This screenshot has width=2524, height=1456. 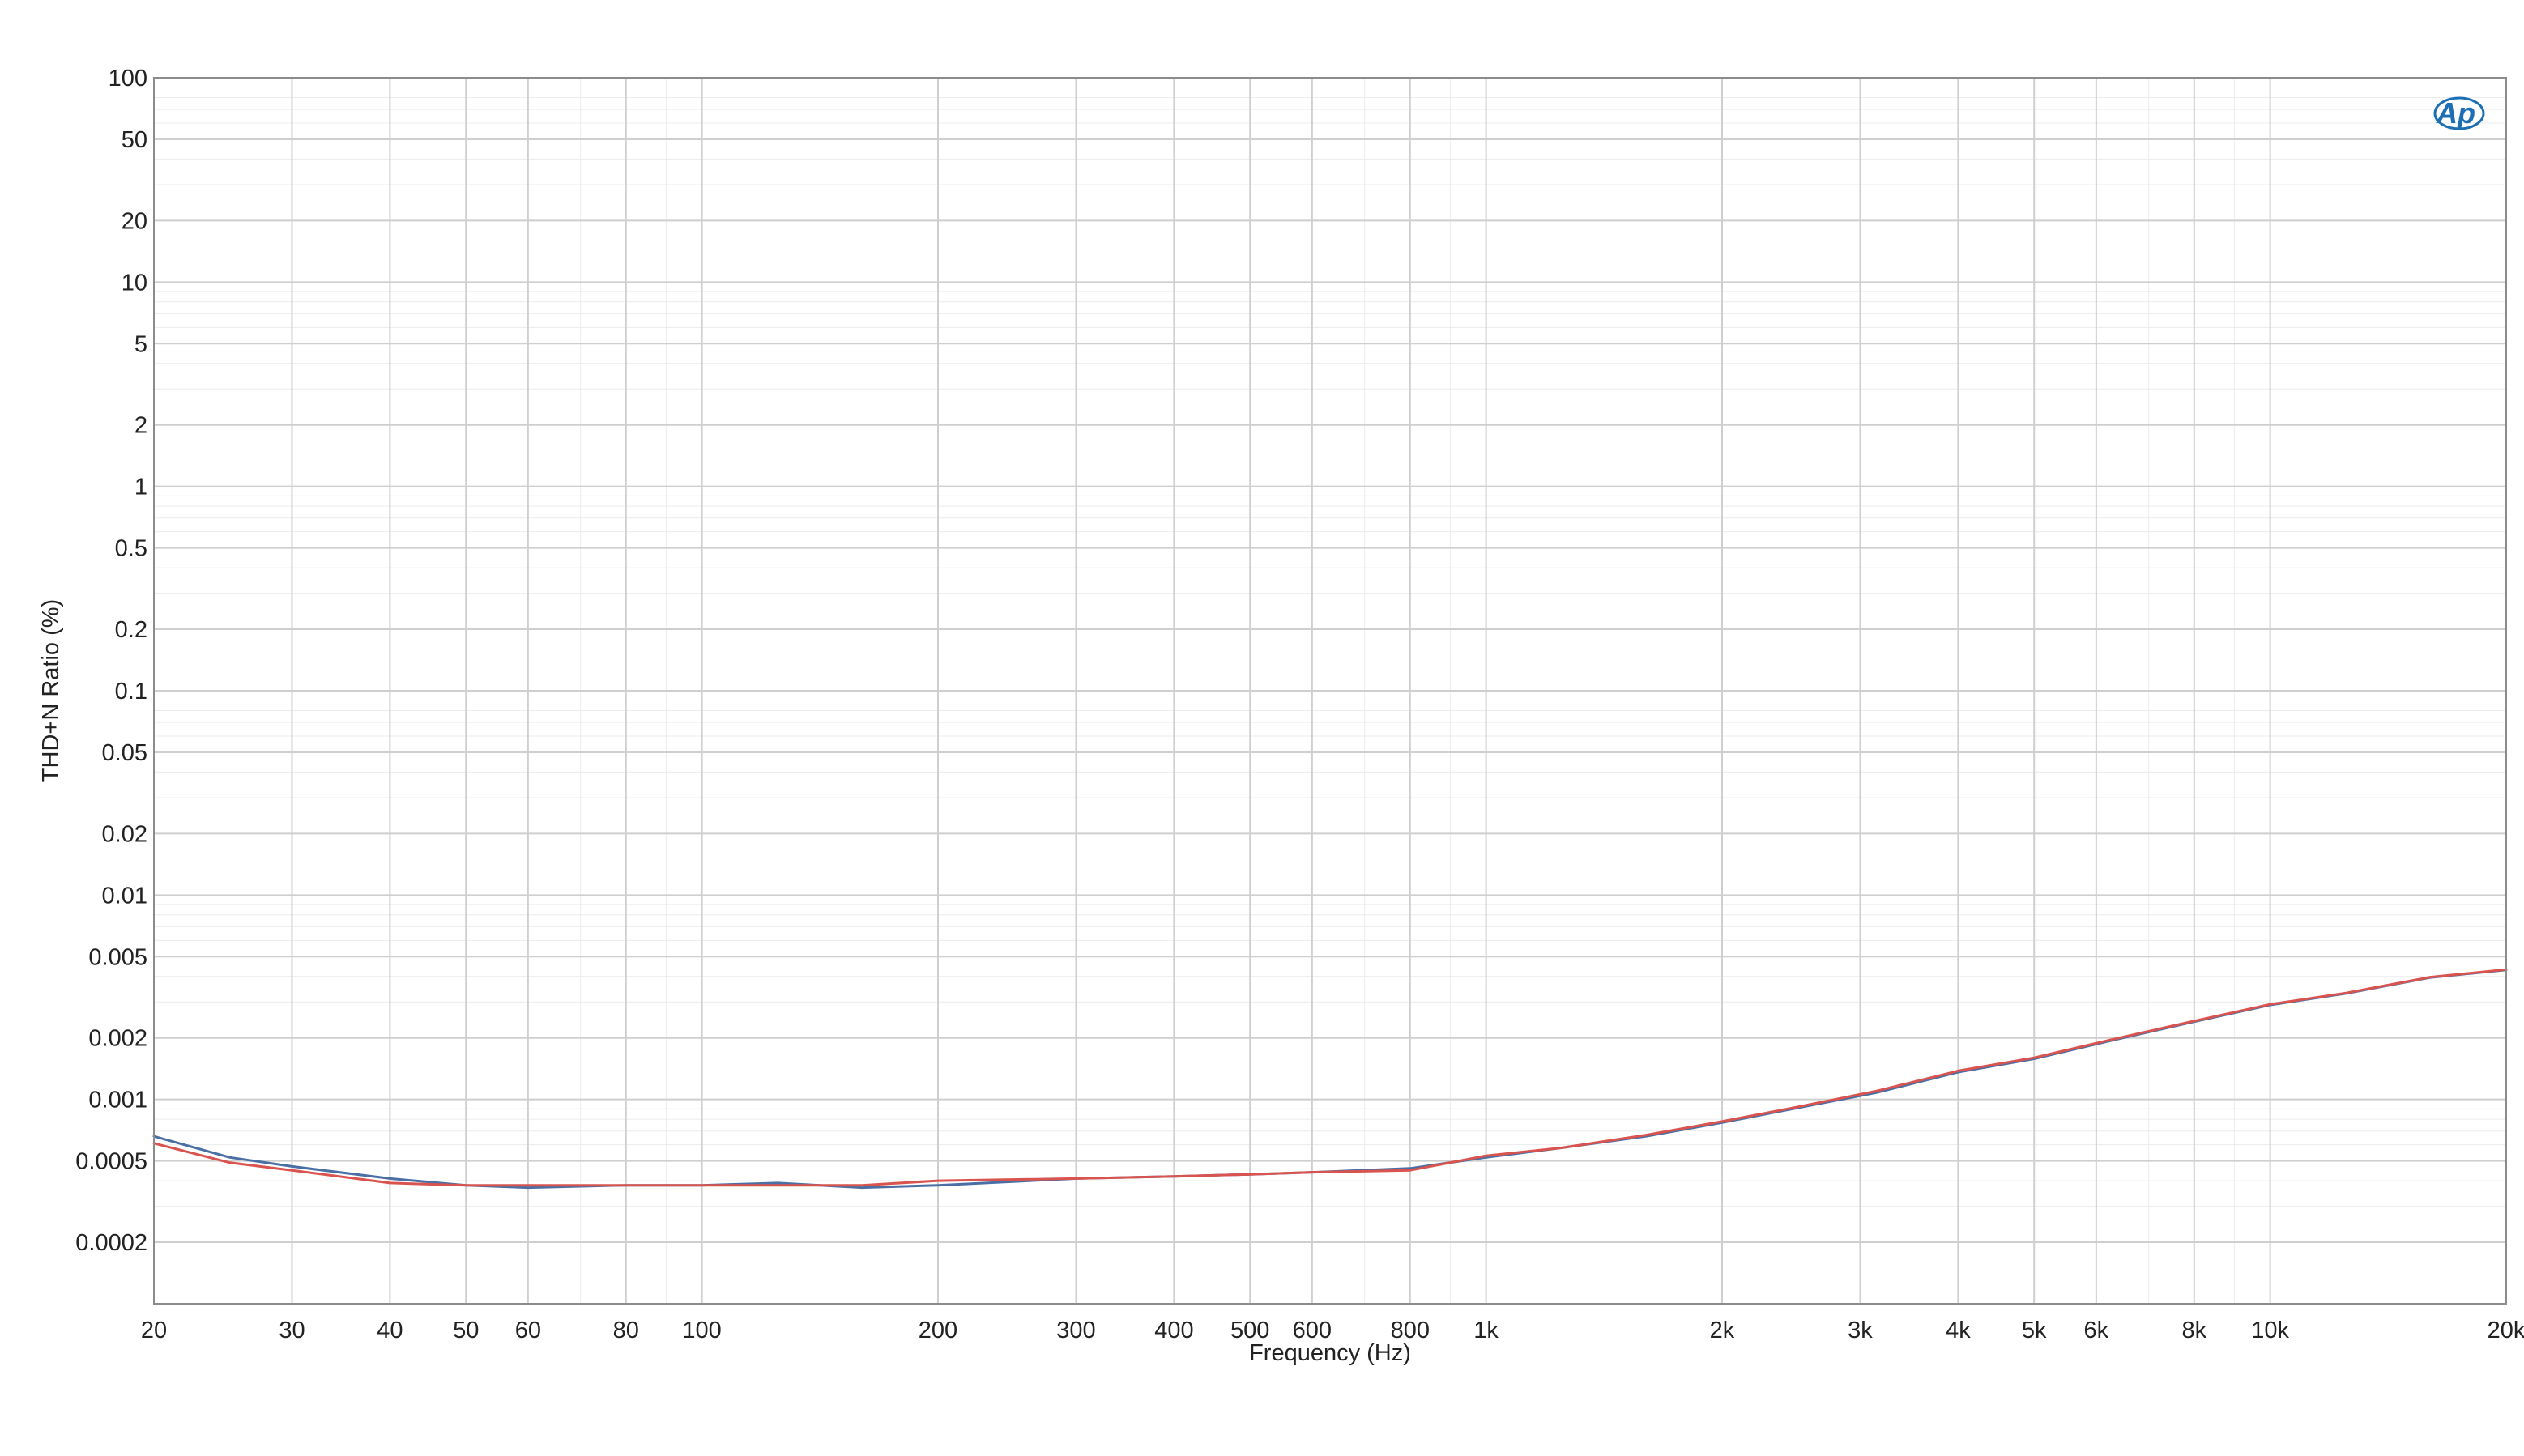 What do you see at coordinates (51, 690) in the screenshot?
I see `y-axis-title: THD+N Ratio (%)` at bounding box center [51, 690].